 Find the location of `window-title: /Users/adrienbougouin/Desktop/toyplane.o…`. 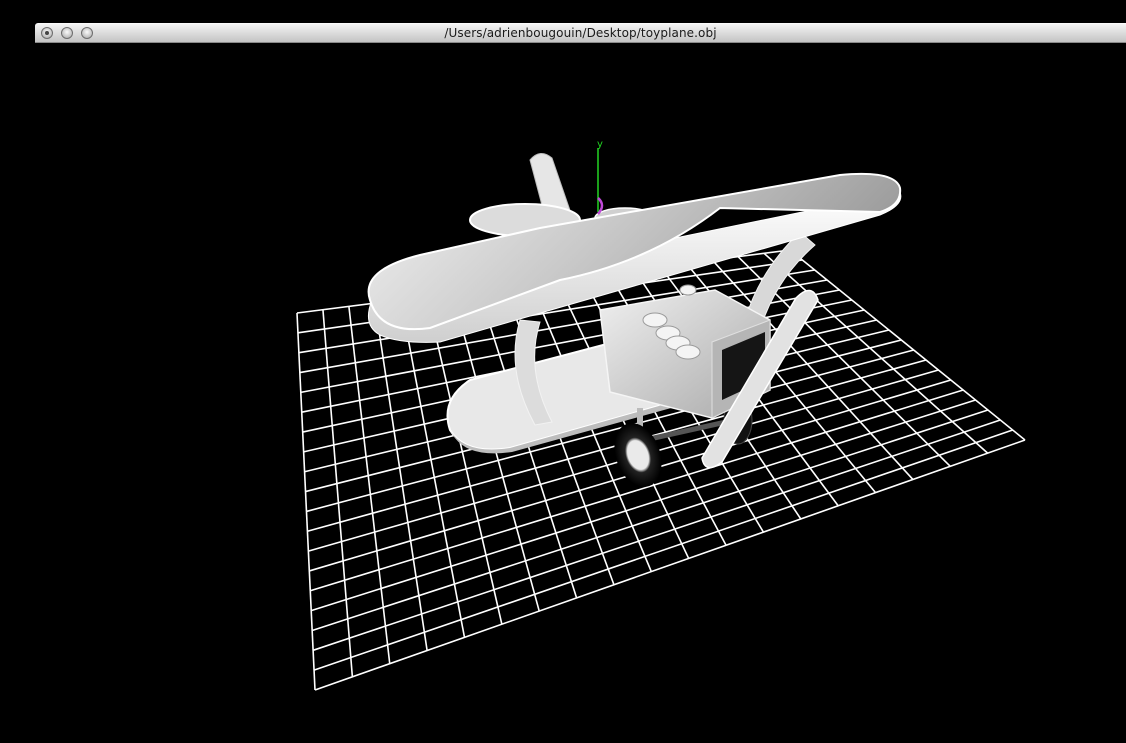

window-title: /Users/adrienbougouin/Desktop/toyplane.o… is located at coordinates (580, 33).